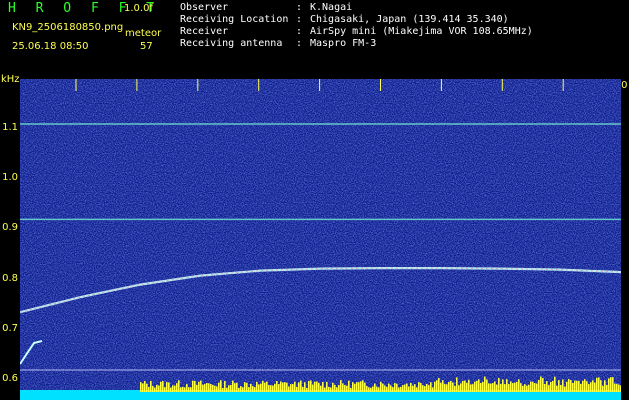 The width and height of the screenshot is (629, 400). What do you see at coordinates (10, 178) in the screenshot?
I see `y-tick-label: 1.0` at bounding box center [10, 178].